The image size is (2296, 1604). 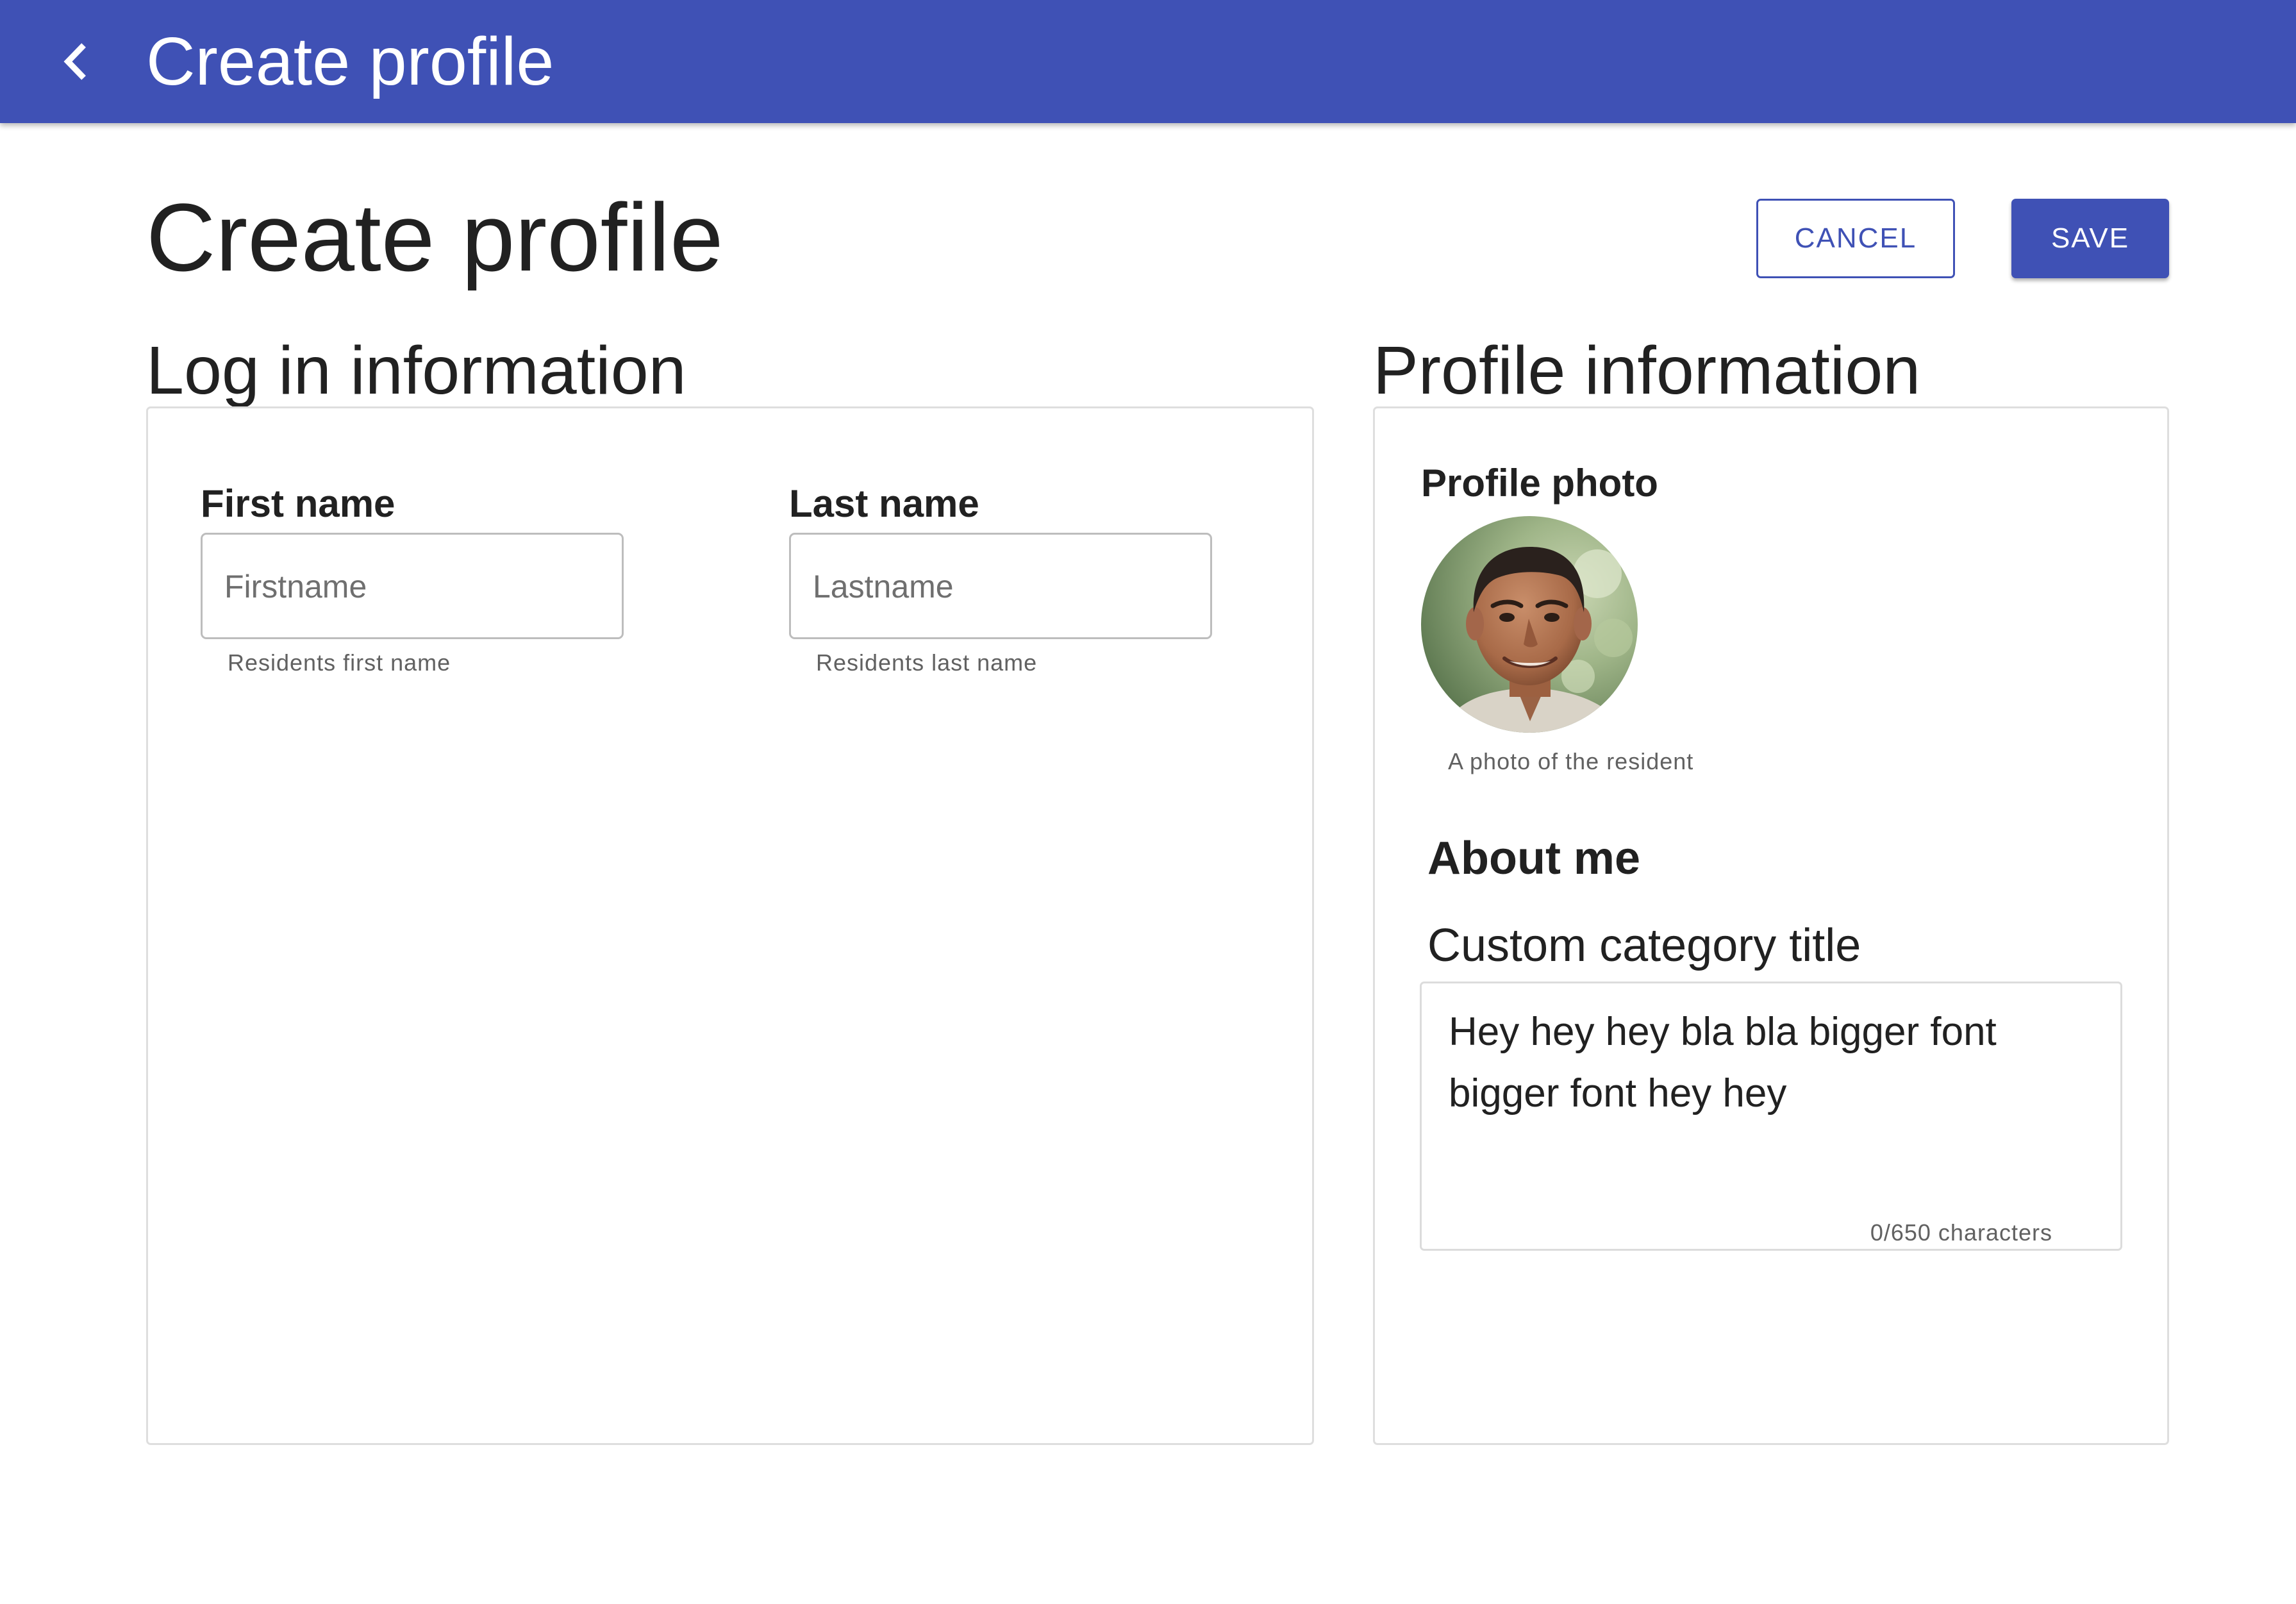 I want to click on last-name-input, so click(x=1001, y=587).